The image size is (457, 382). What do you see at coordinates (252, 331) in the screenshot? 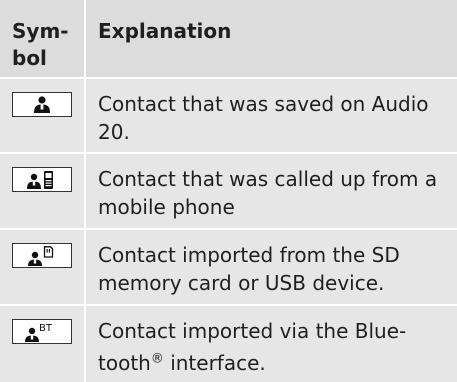
I see `explanation-text-part-1: Contact imported via the Blue-` at bounding box center [252, 331].